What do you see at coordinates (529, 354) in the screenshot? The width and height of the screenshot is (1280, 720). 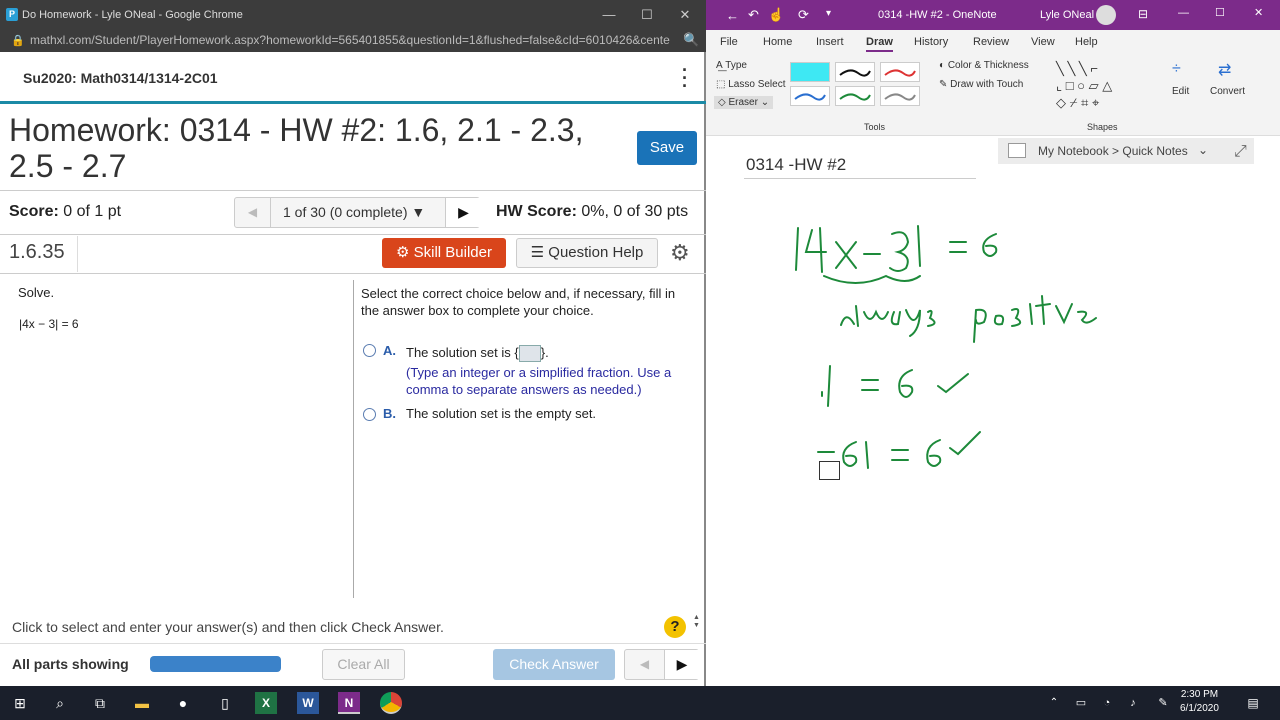 I see `answer-box` at bounding box center [529, 354].